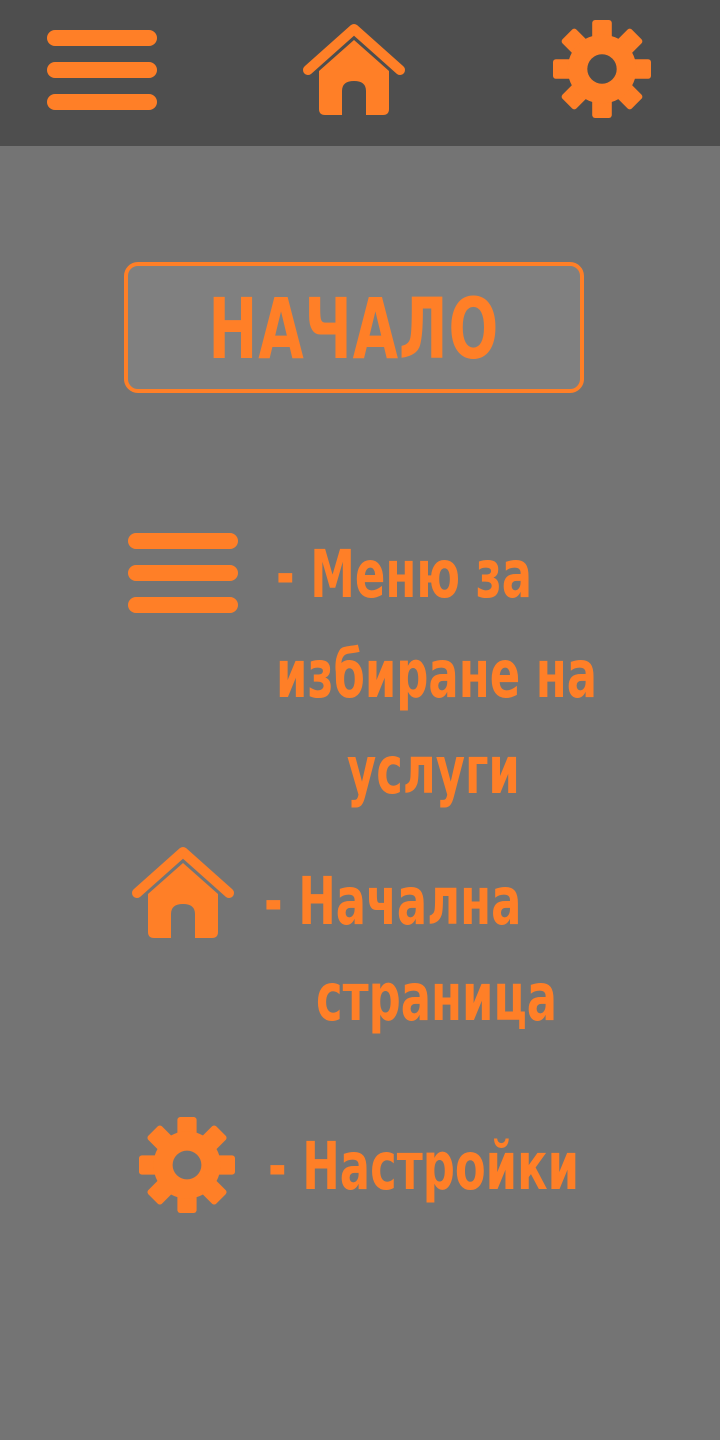 The height and width of the screenshot is (1440, 720). I want to click on page-title-box: НАЧАЛО, so click(354, 327).